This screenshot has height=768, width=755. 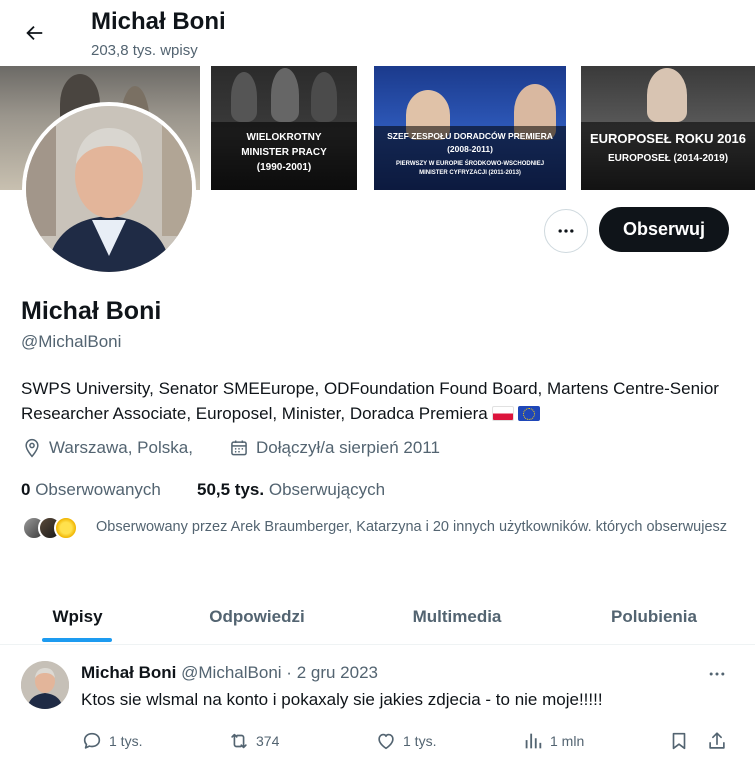 What do you see at coordinates (268, 741) in the screenshot?
I see `repost-count: 374` at bounding box center [268, 741].